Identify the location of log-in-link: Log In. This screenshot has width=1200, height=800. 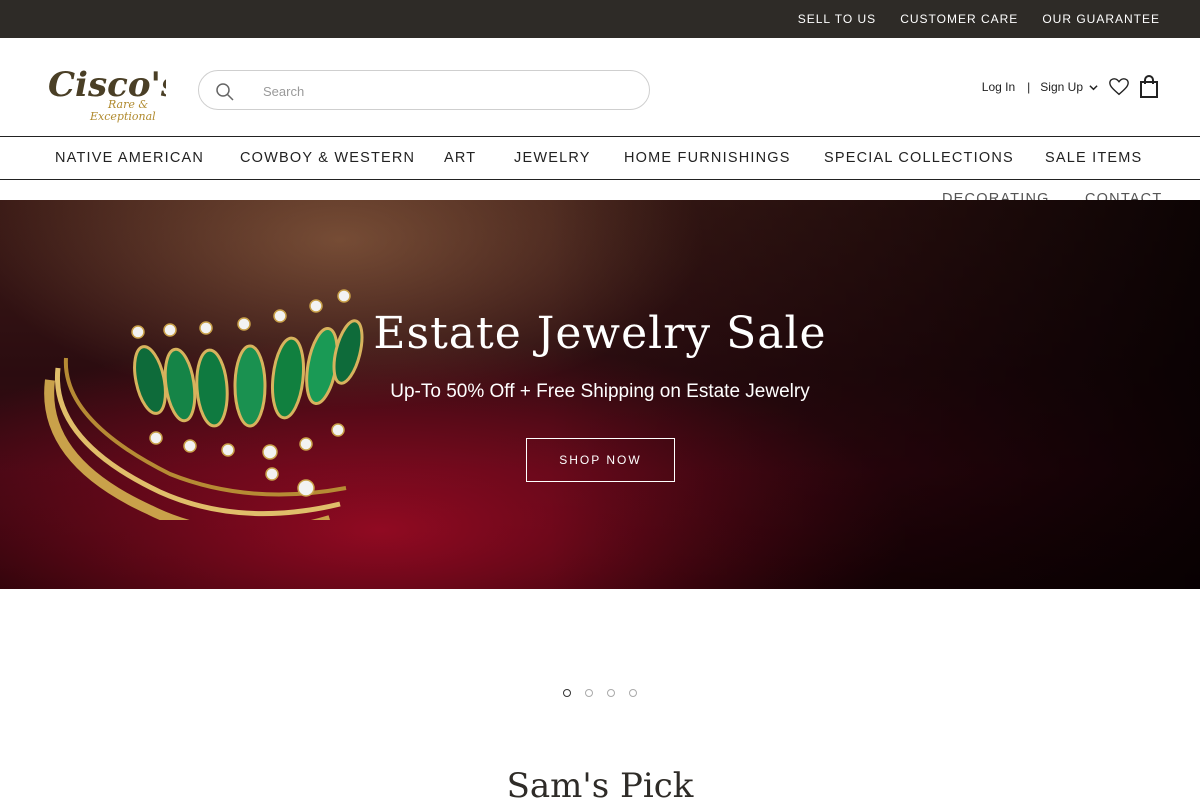
(998, 87).